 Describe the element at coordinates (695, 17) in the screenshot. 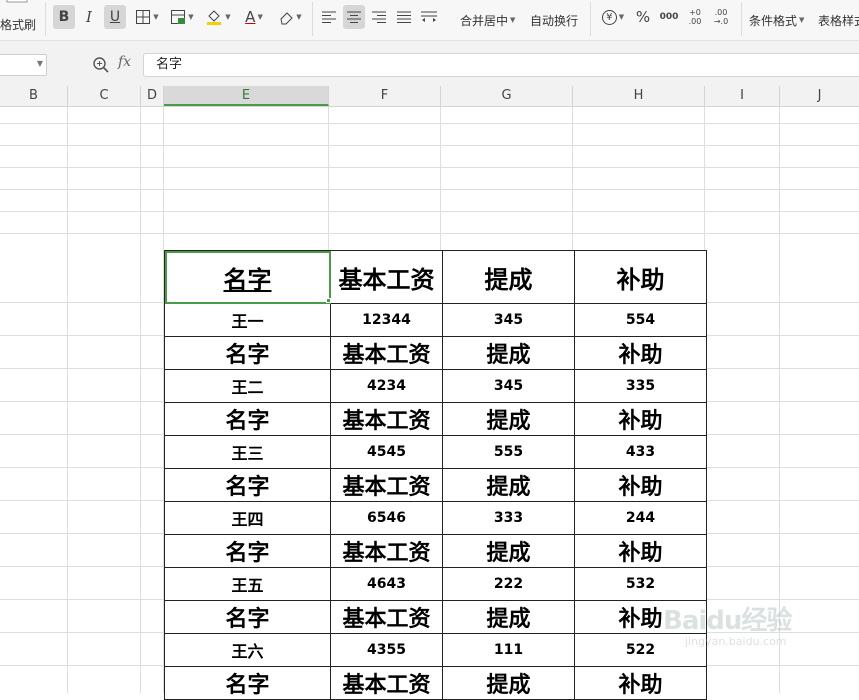

I see `increase-decimal-button: +0 .00` at that location.